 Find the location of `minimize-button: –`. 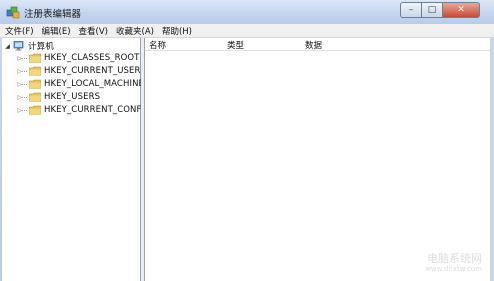

minimize-button: – is located at coordinates (411, 10).